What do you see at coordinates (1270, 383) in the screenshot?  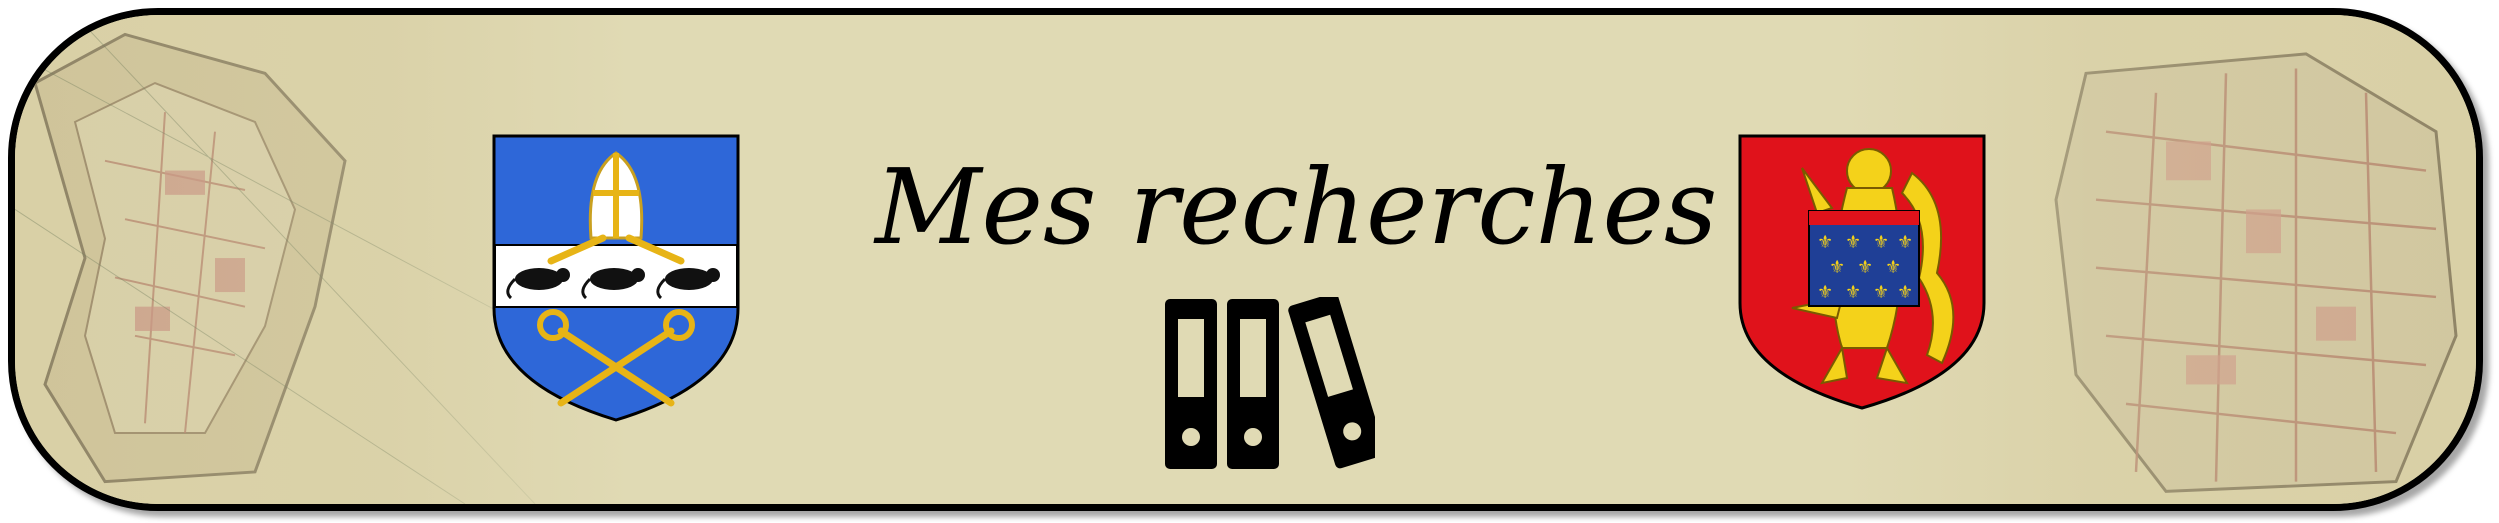 I see `archive-binders-icon` at bounding box center [1270, 383].